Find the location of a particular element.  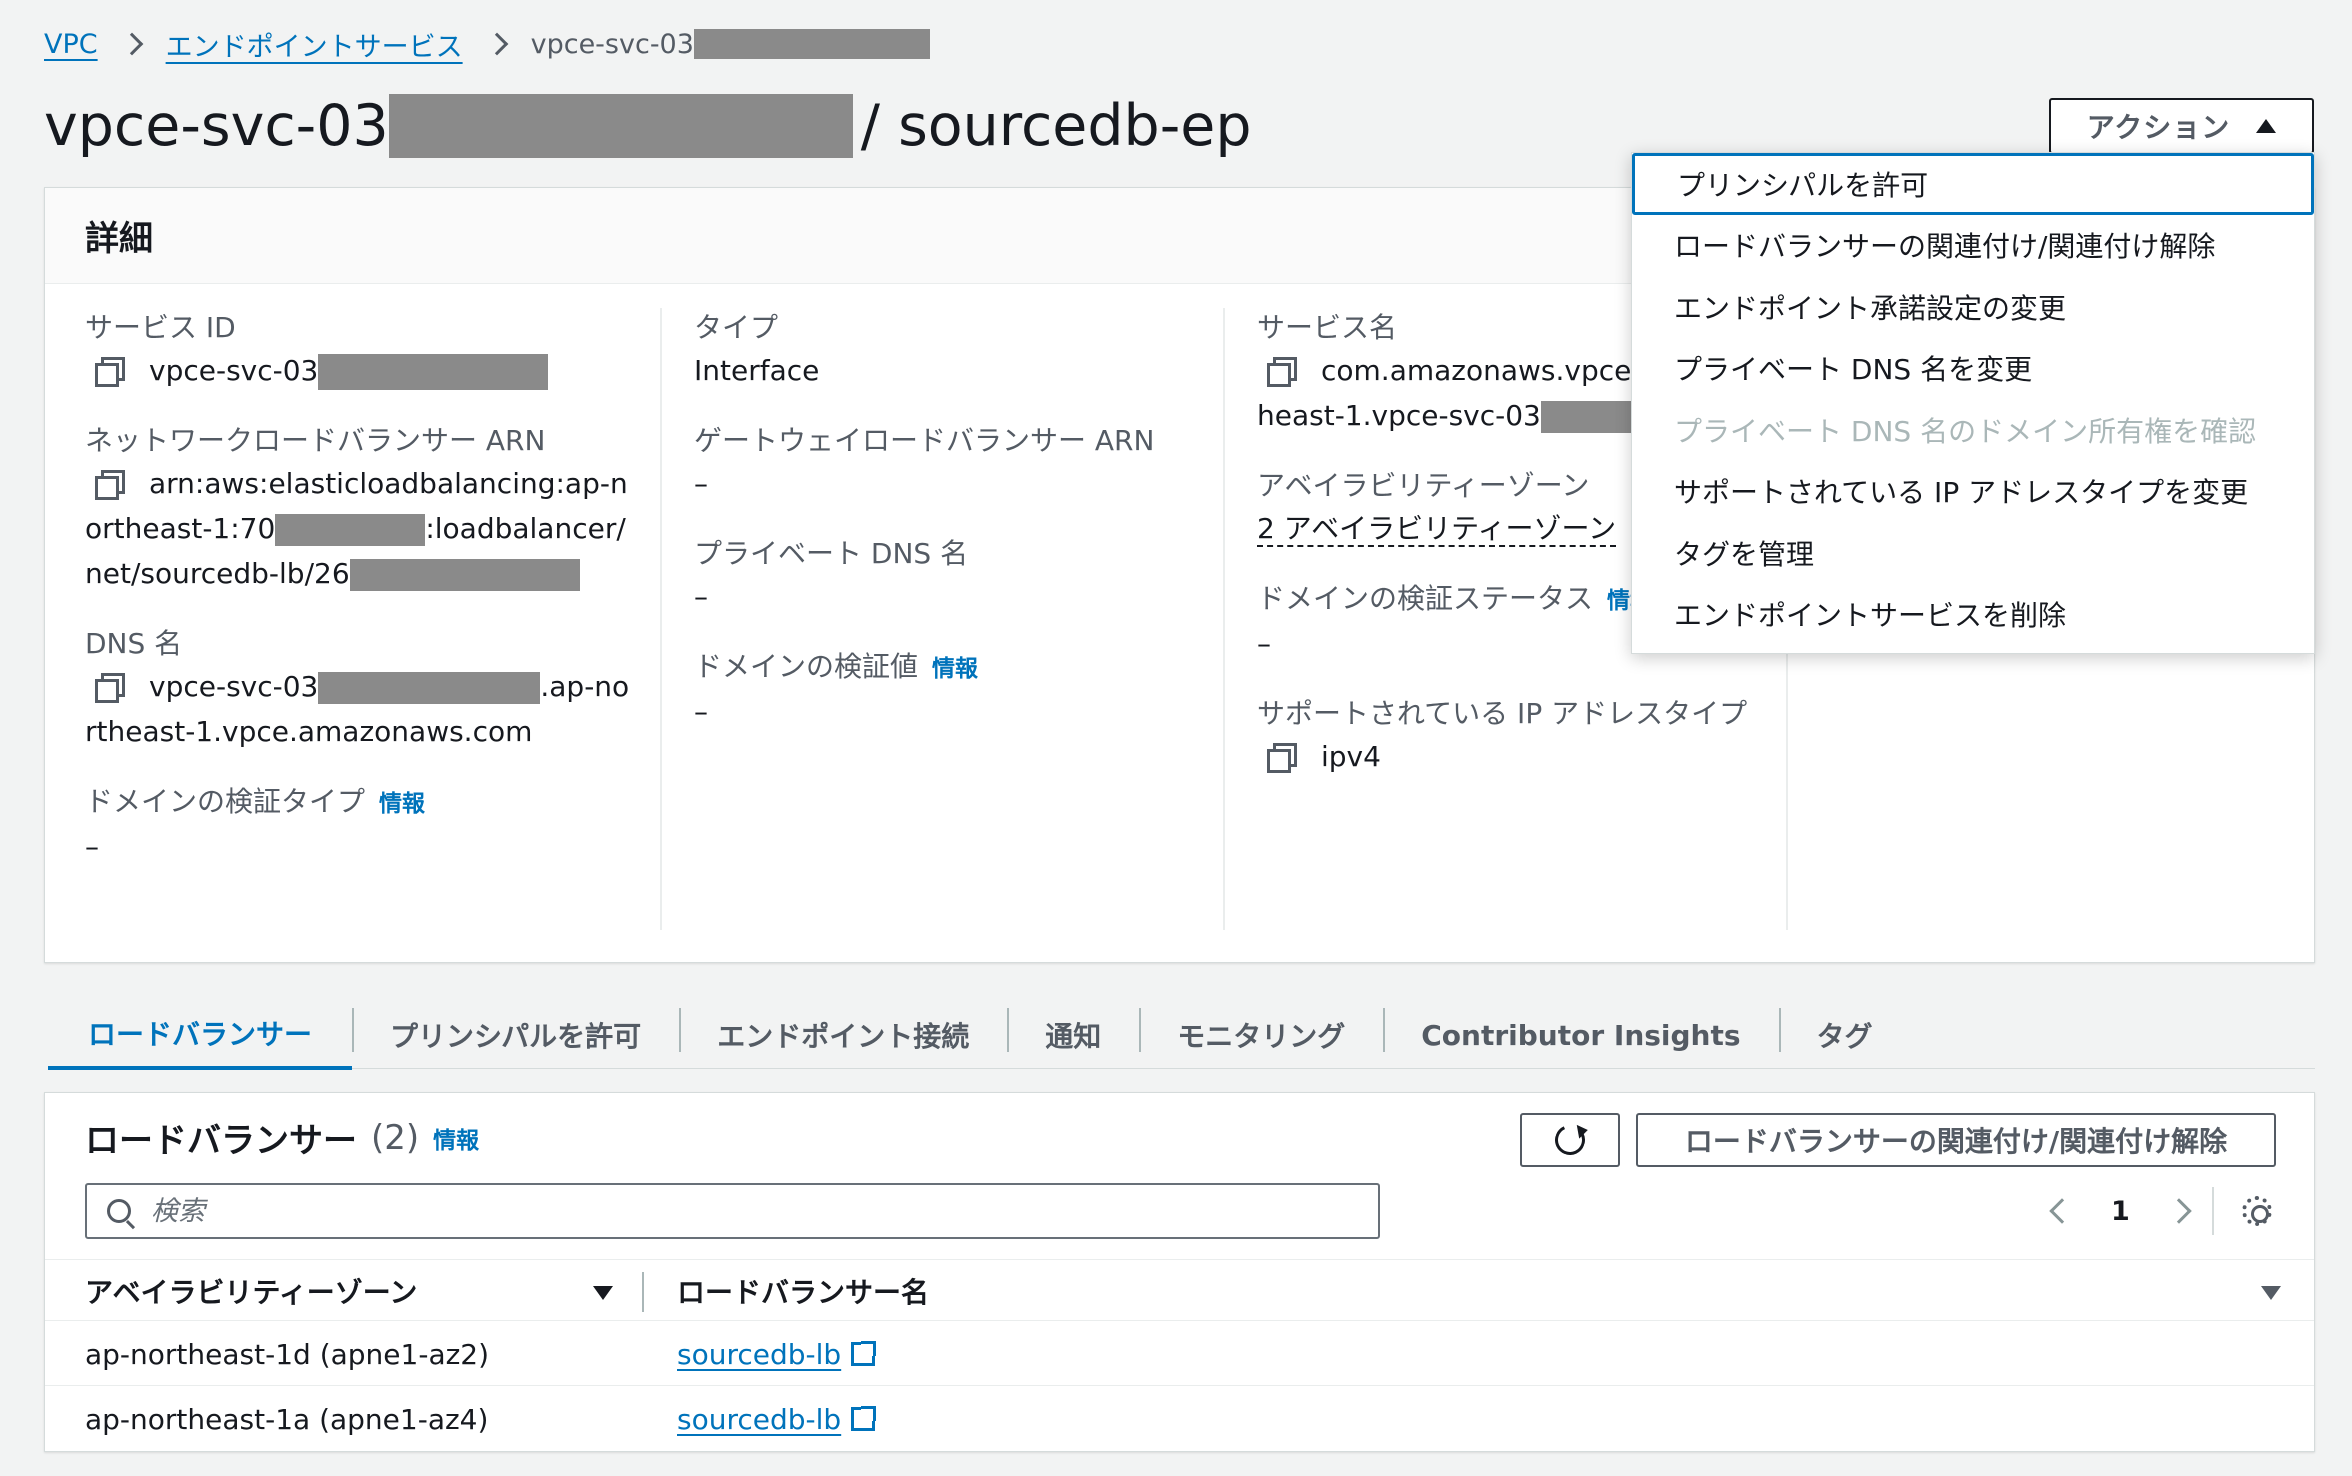

private-dns-value: – is located at coordinates (701, 596).